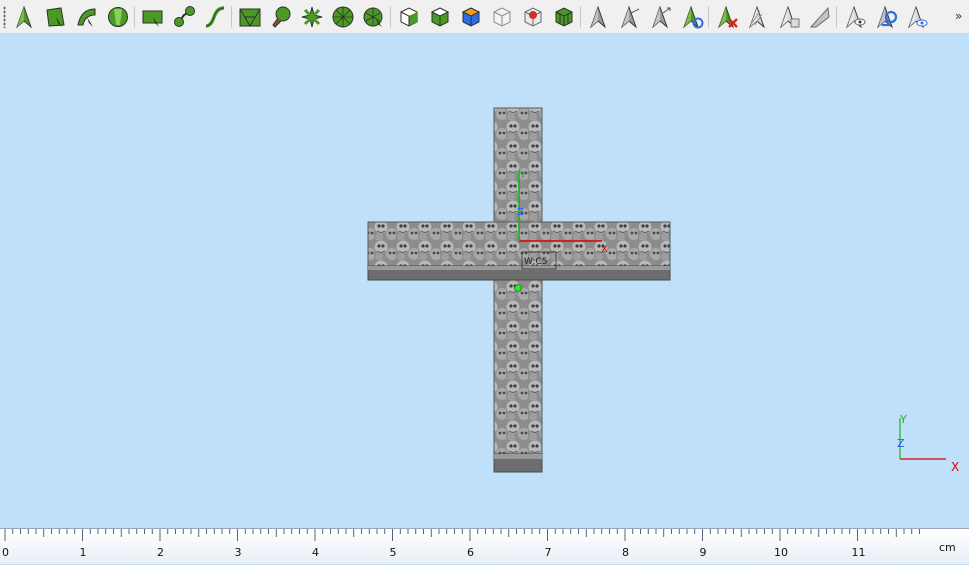 This screenshot has height=565, width=969. What do you see at coordinates (153, 17) in the screenshot?
I see `rectangle-select-icon` at bounding box center [153, 17].